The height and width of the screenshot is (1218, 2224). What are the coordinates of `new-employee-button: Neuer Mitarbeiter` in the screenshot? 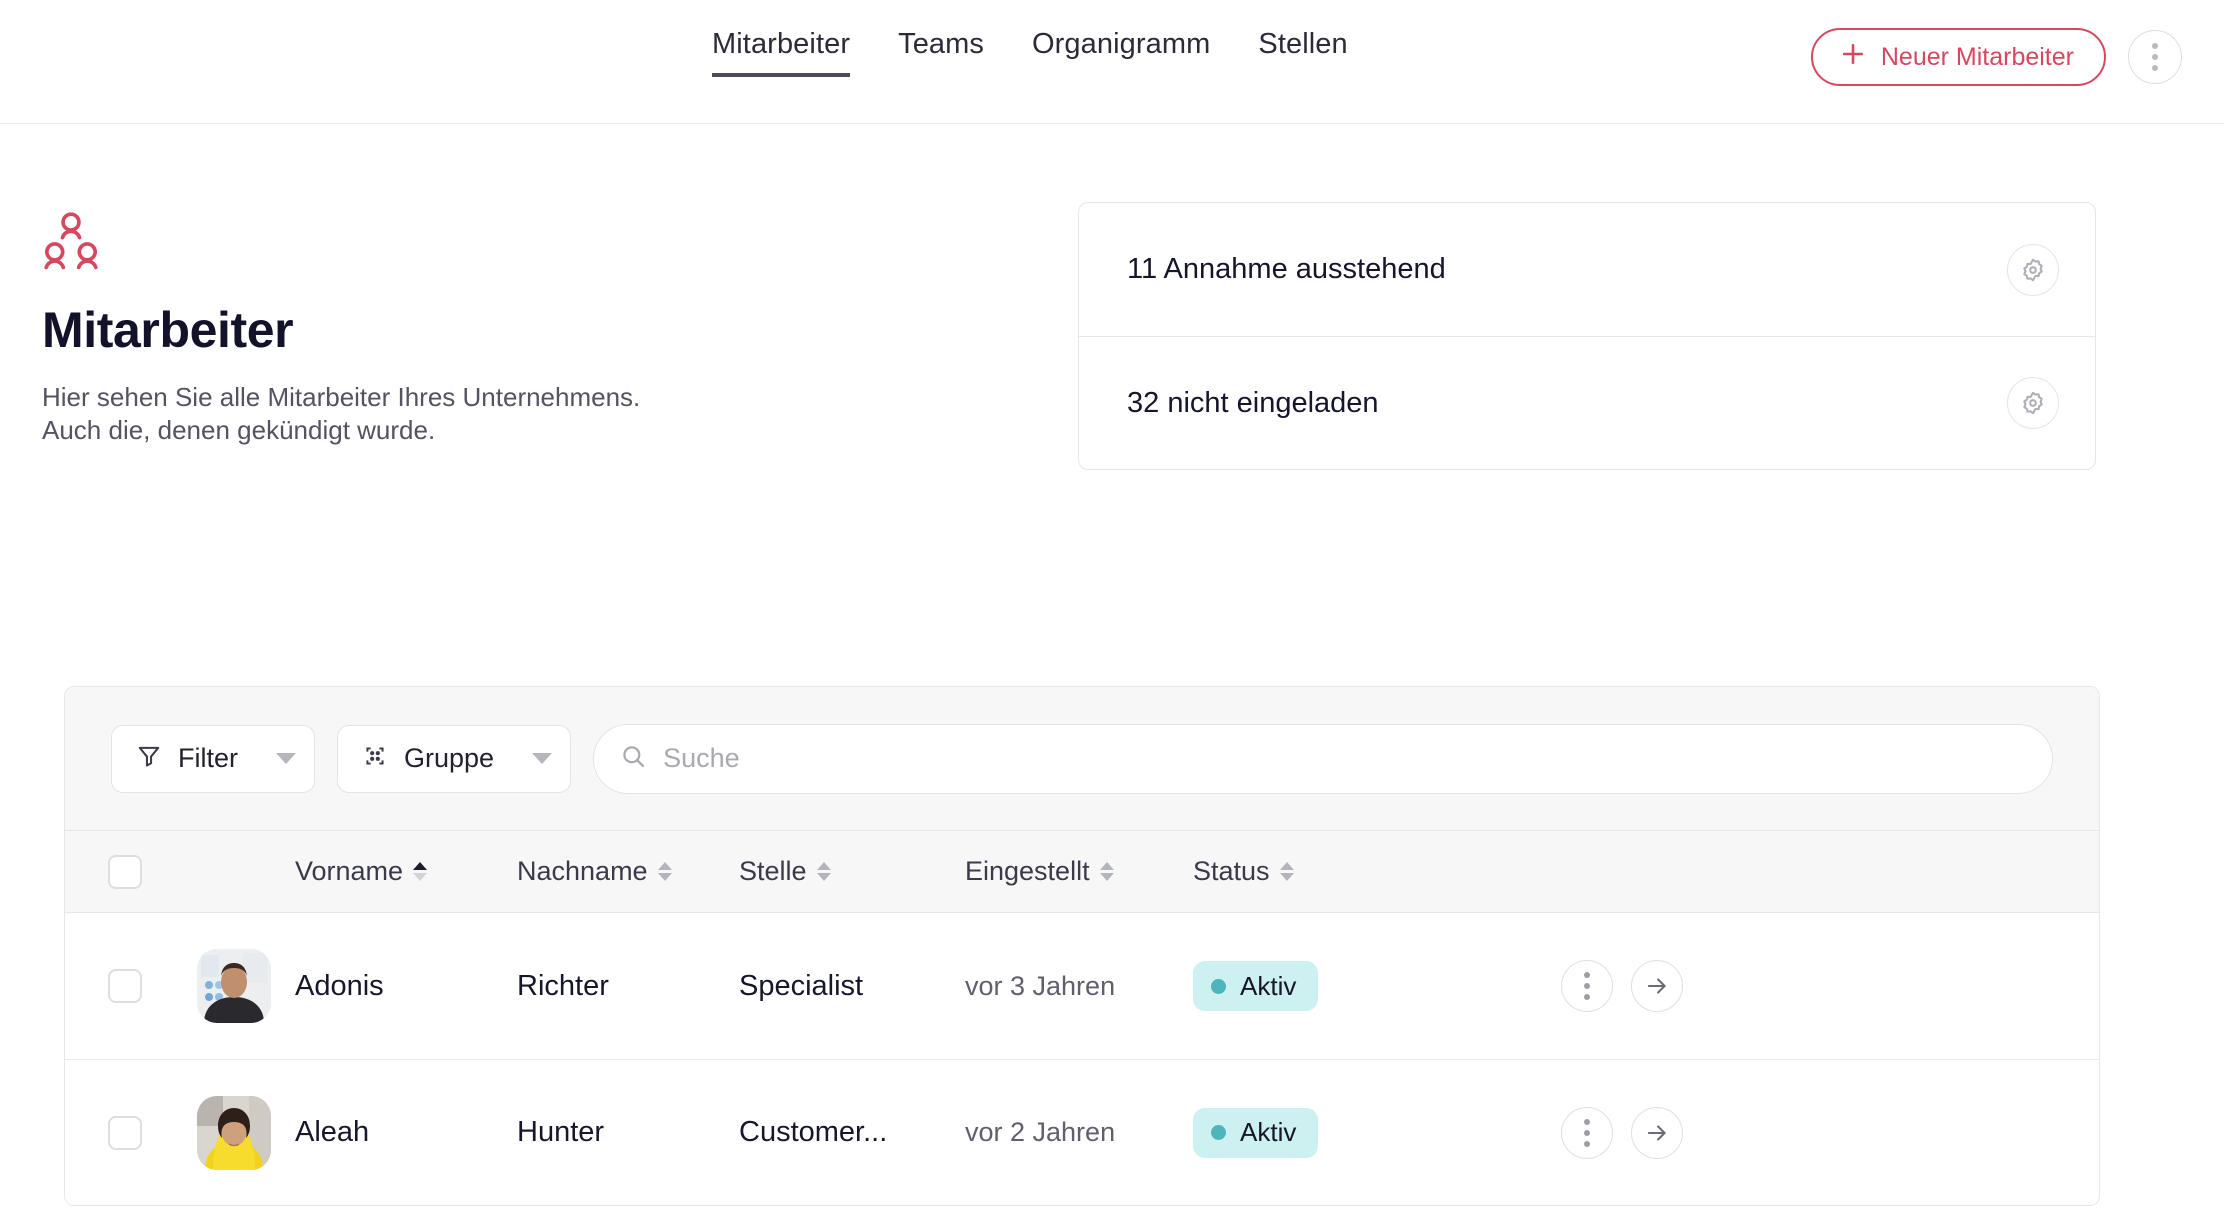 It's located at (1958, 57).